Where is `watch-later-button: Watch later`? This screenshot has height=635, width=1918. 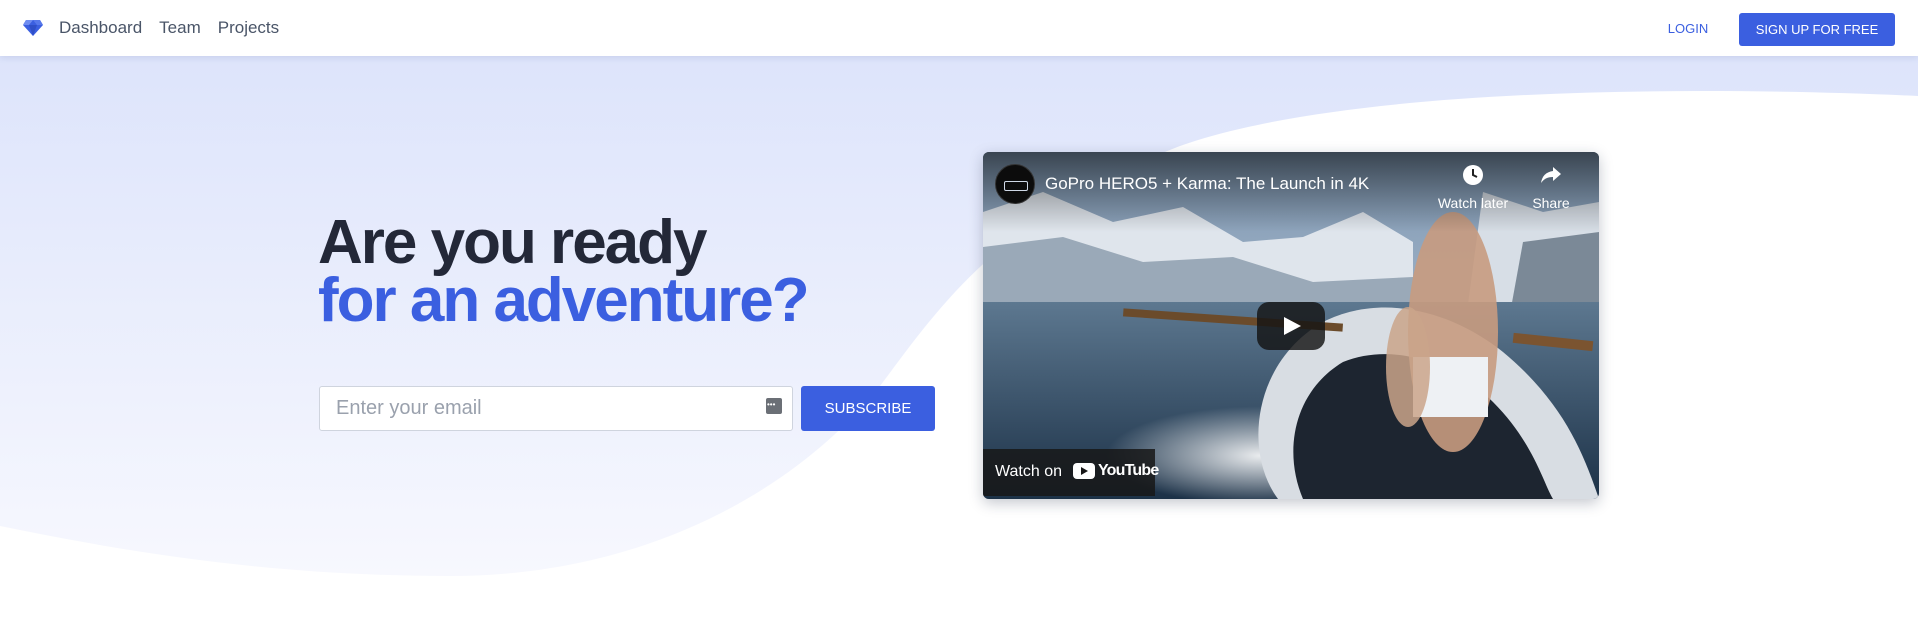 watch-later-button: Watch later is located at coordinates (1473, 187).